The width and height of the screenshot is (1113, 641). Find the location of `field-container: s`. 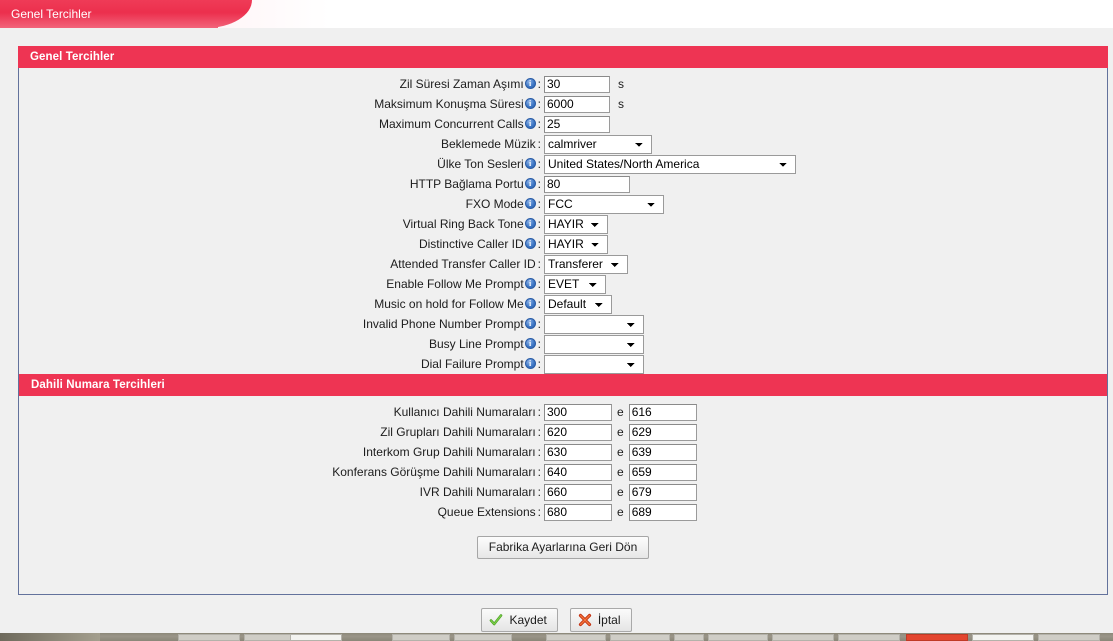

field-container: s is located at coordinates (584, 84).